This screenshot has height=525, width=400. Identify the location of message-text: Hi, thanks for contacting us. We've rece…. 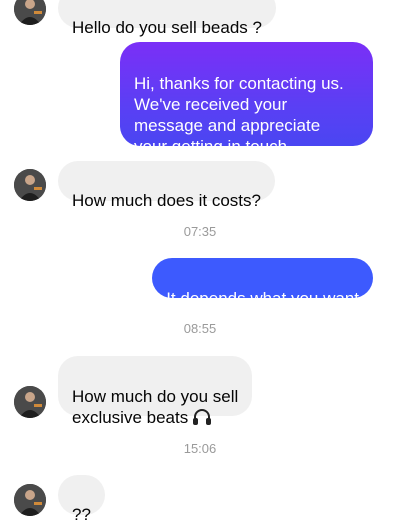
(239, 115).